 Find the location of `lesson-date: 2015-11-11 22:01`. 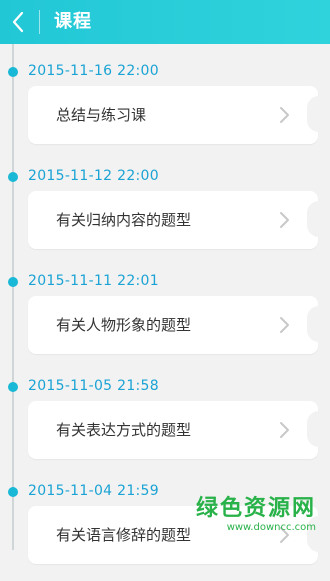

lesson-date: 2015-11-11 22:01 is located at coordinates (93, 281).